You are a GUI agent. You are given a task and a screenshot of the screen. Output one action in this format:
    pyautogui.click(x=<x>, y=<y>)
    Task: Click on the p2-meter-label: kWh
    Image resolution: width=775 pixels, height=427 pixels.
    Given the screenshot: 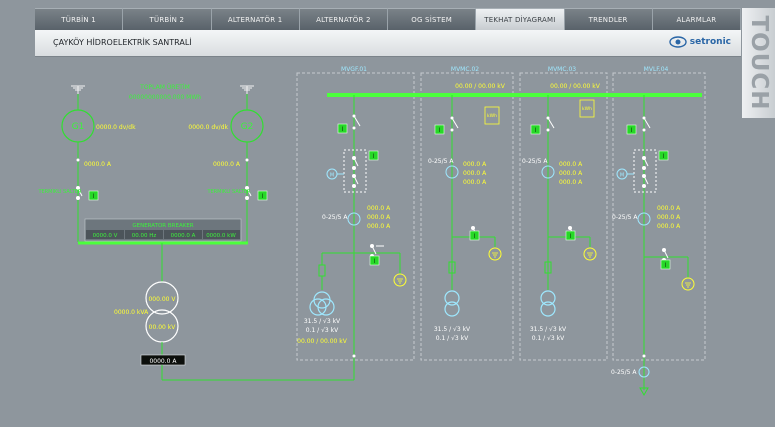 What is the action you would take?
    pyautogui.click(x=492, y=116)
    